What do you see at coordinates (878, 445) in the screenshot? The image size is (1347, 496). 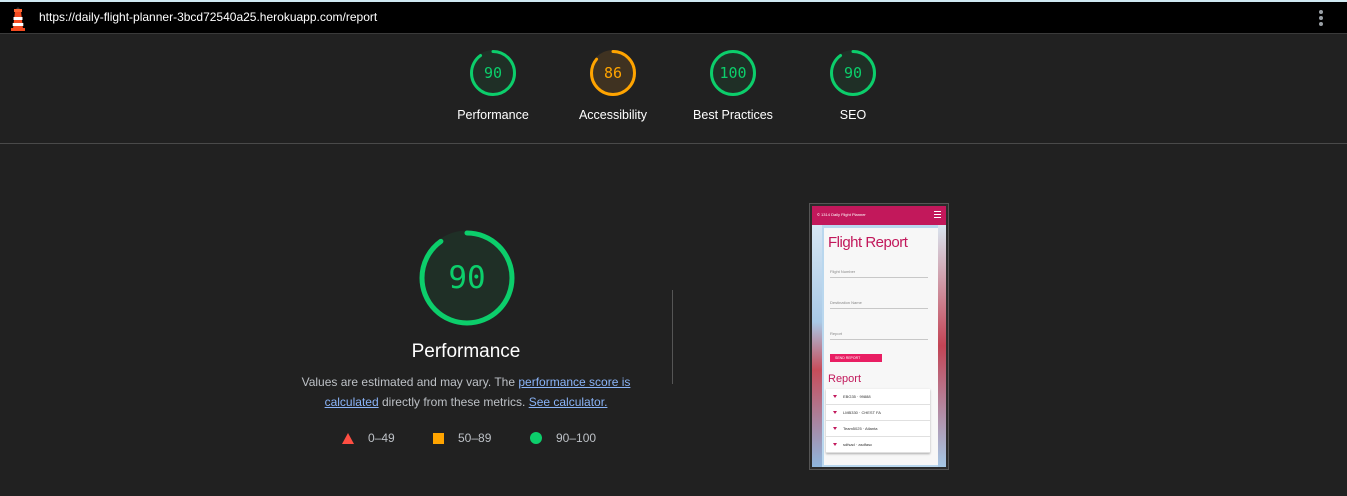 I see `list-item: sdfsad · asdfasc` at bounding box center [878, 445].